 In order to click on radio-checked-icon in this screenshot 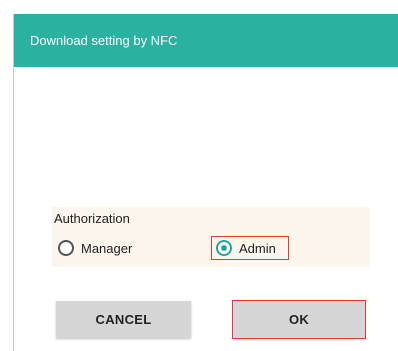, I will do `click(224, 248)`.